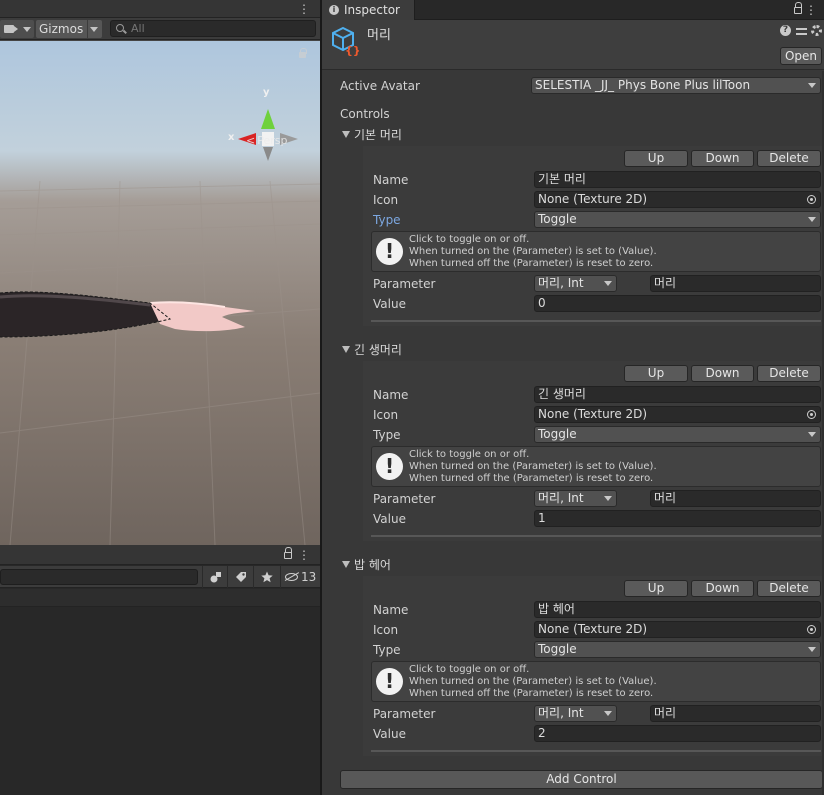  Describe the element at coordinates (677, 518) in the screenshot. I see `value-field: 1` at that location.